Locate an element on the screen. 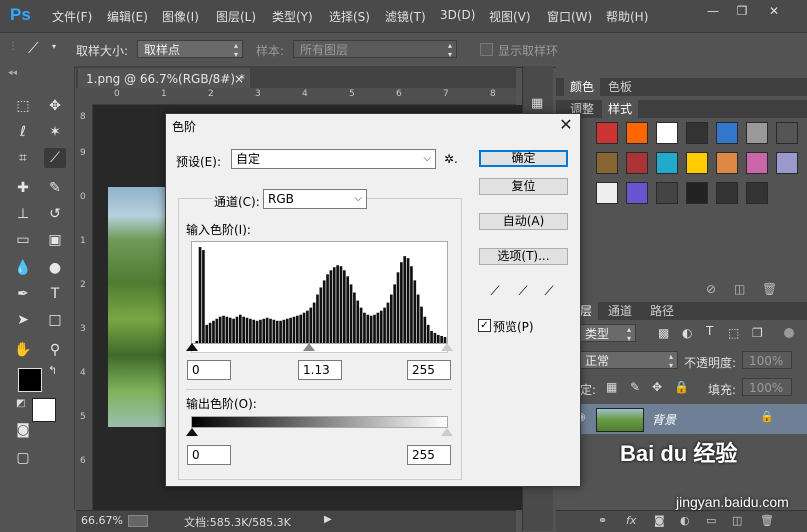 Image resolution: width=807 pixels, height=532 pixels. stamp-tool-icon: ⊥ is located at coordinates (23, 214).